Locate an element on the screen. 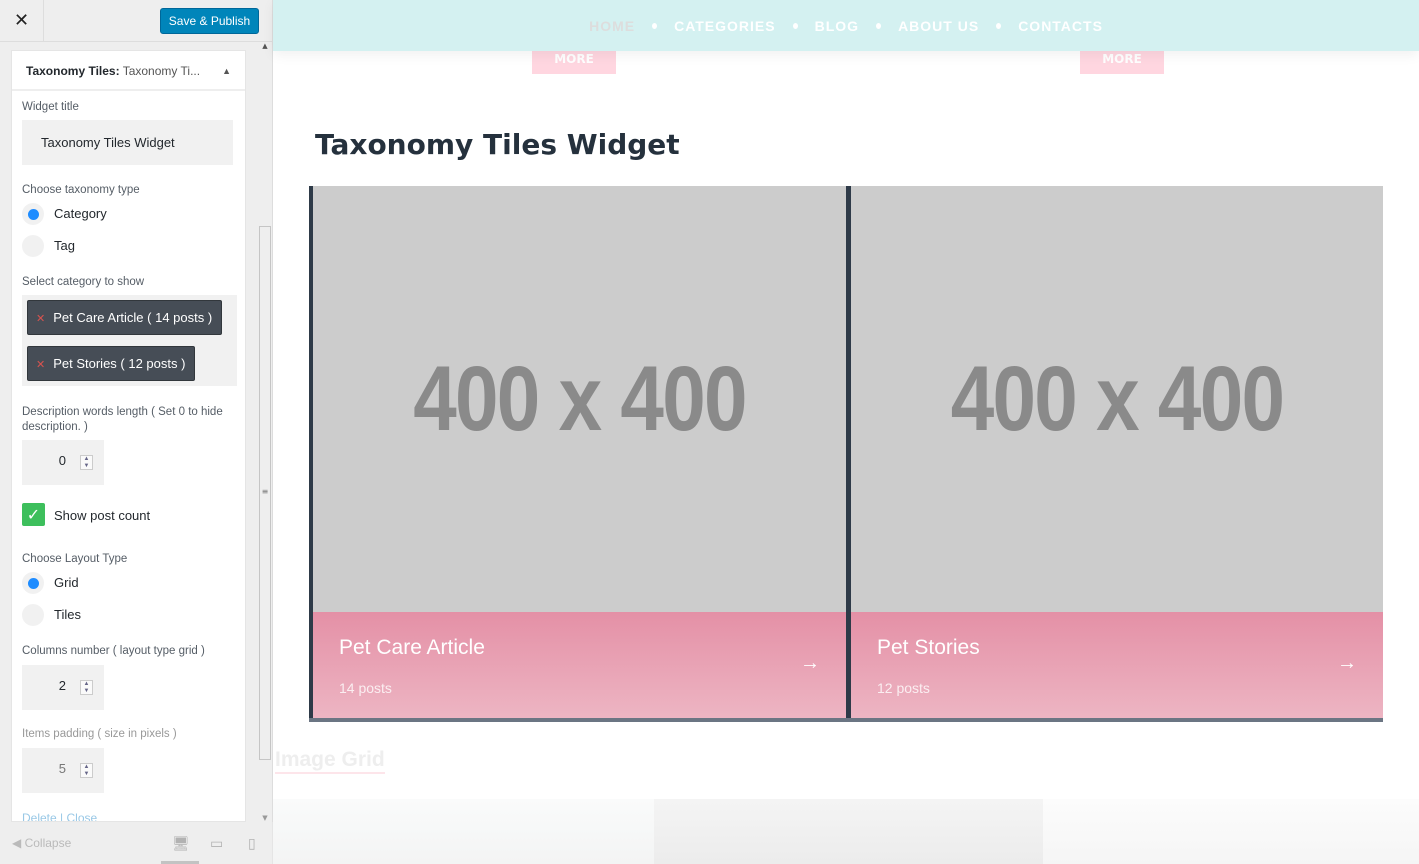  tile-count: 14 posts is located at coordinates (365, 688).